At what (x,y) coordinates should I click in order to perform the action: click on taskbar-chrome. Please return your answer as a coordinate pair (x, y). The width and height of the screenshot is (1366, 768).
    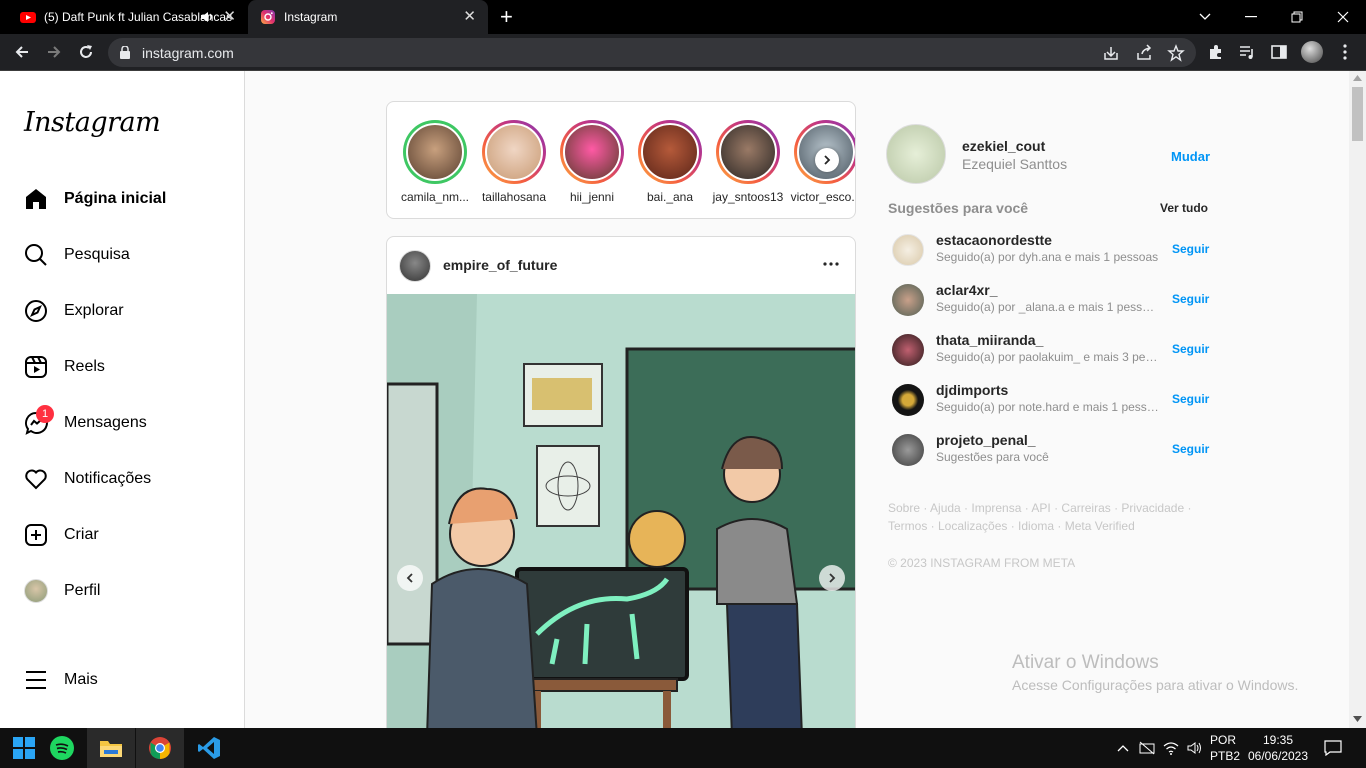
    Looking at the image, I should click on (160, 748).